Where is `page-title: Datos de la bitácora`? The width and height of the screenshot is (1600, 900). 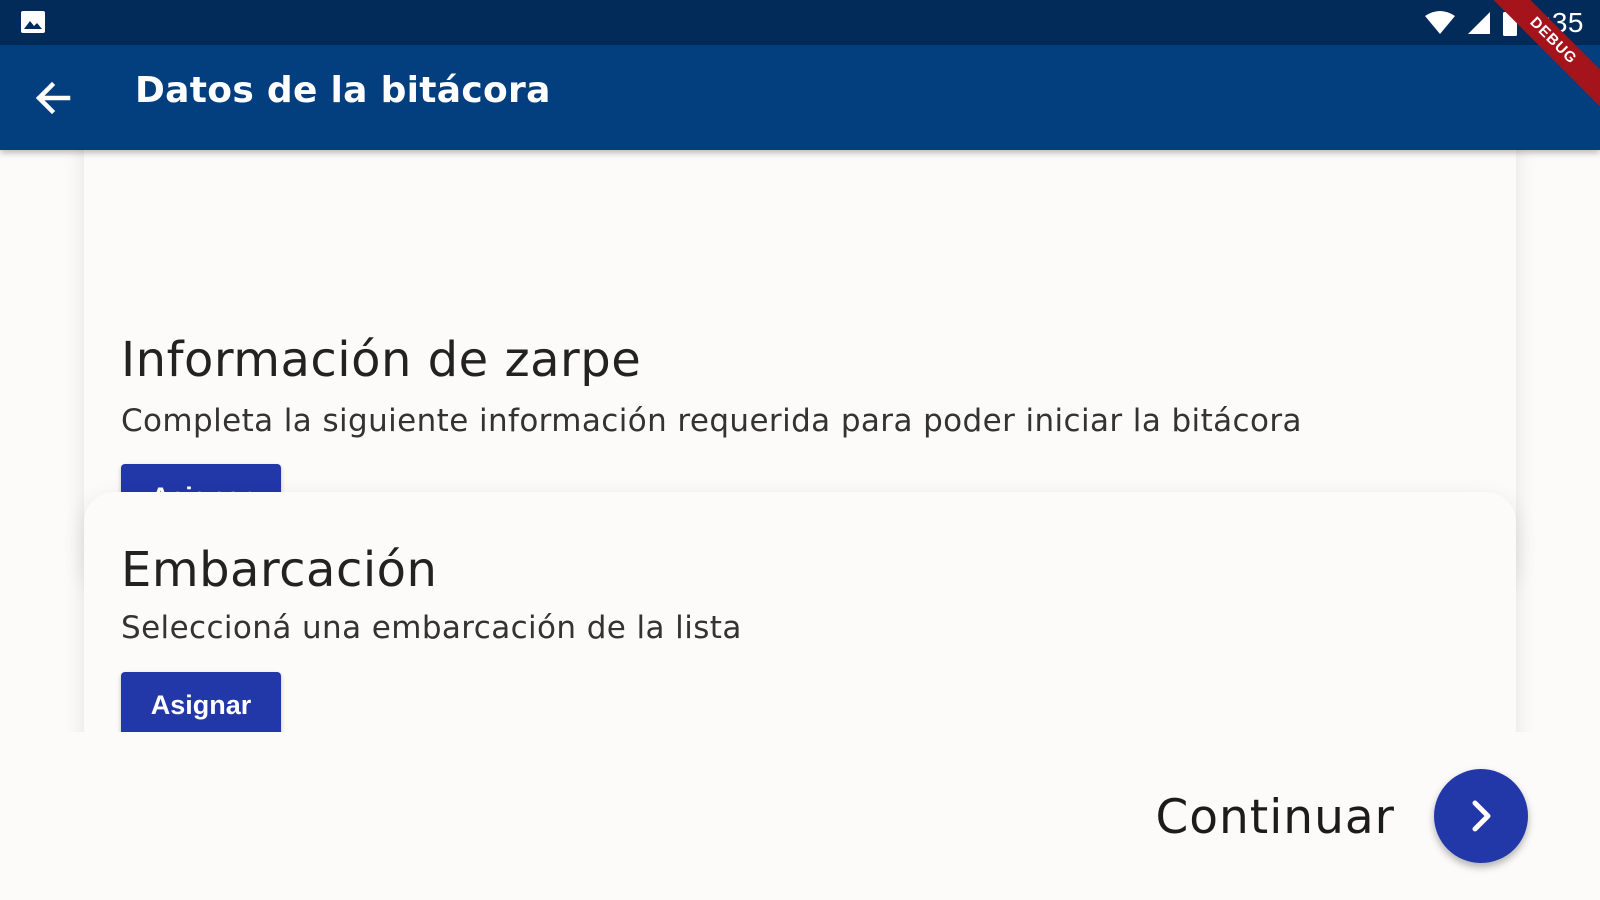 page-title: Datos de la bitácora is located at coordinates (343, 90).